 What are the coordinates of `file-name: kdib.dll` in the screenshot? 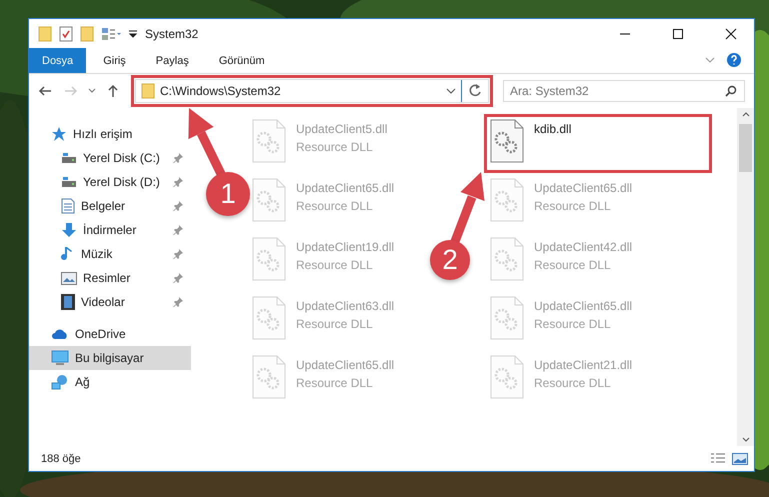 It's located at (553, 129).